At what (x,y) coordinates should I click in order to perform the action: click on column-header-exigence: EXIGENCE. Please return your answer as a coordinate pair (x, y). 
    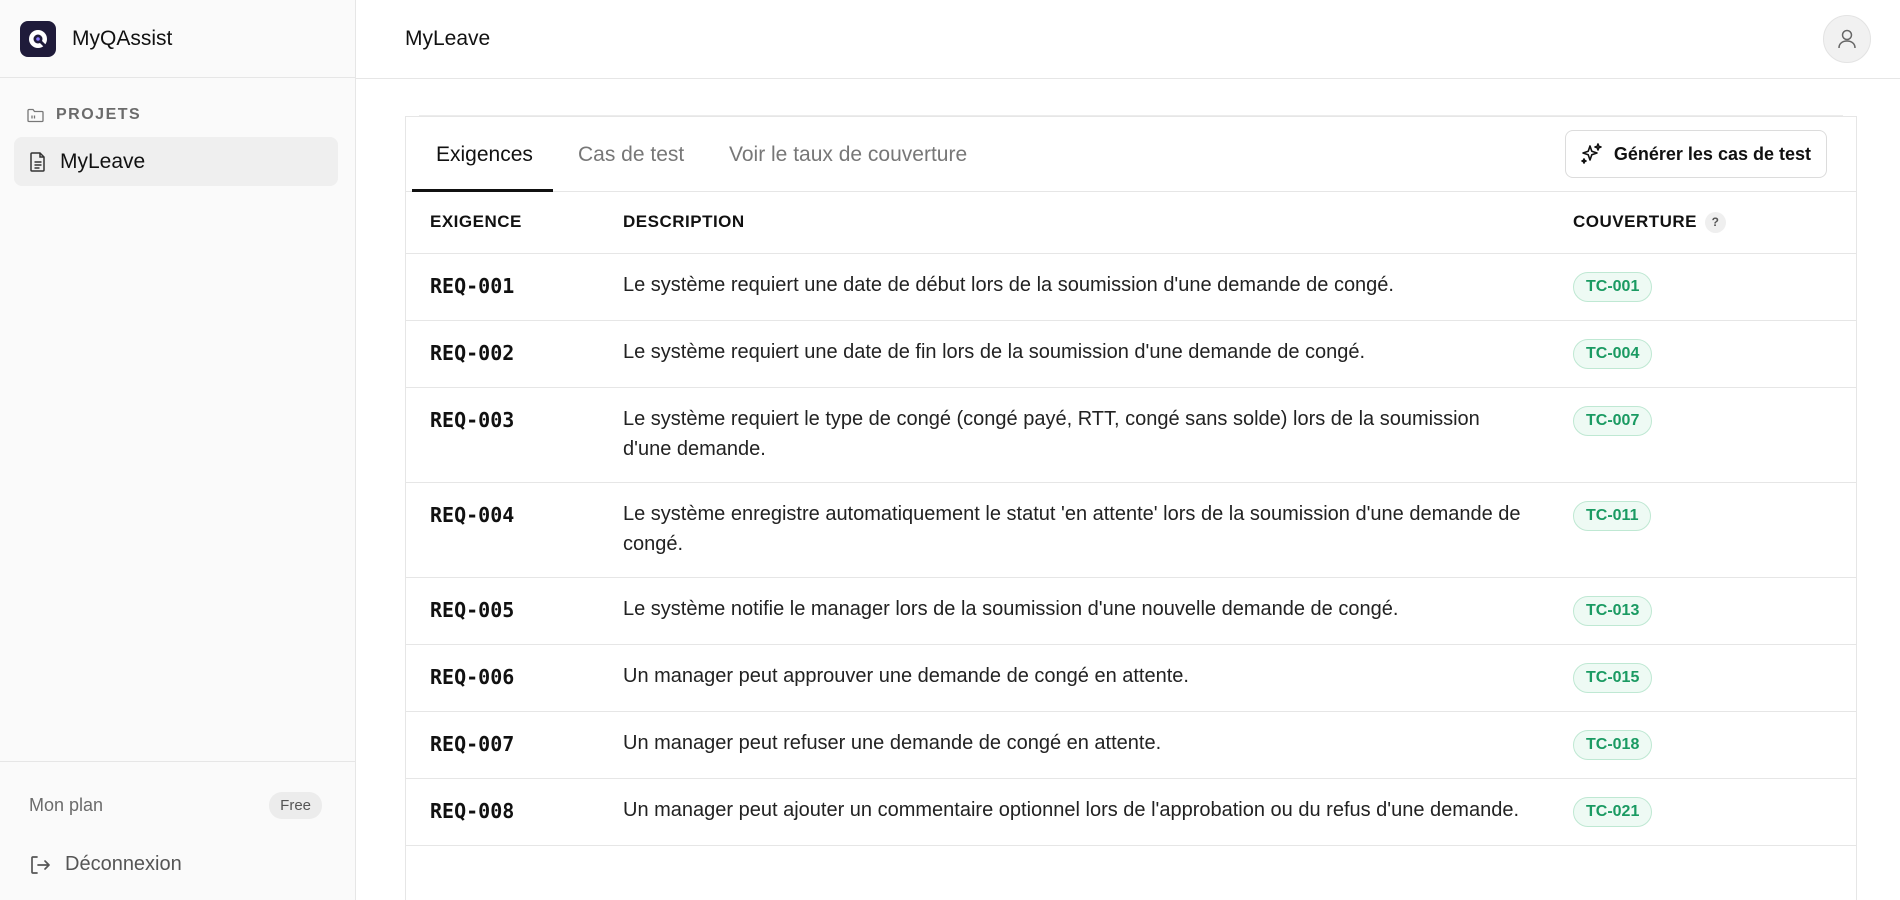
    Looking at the image, I should click on (476, 222).